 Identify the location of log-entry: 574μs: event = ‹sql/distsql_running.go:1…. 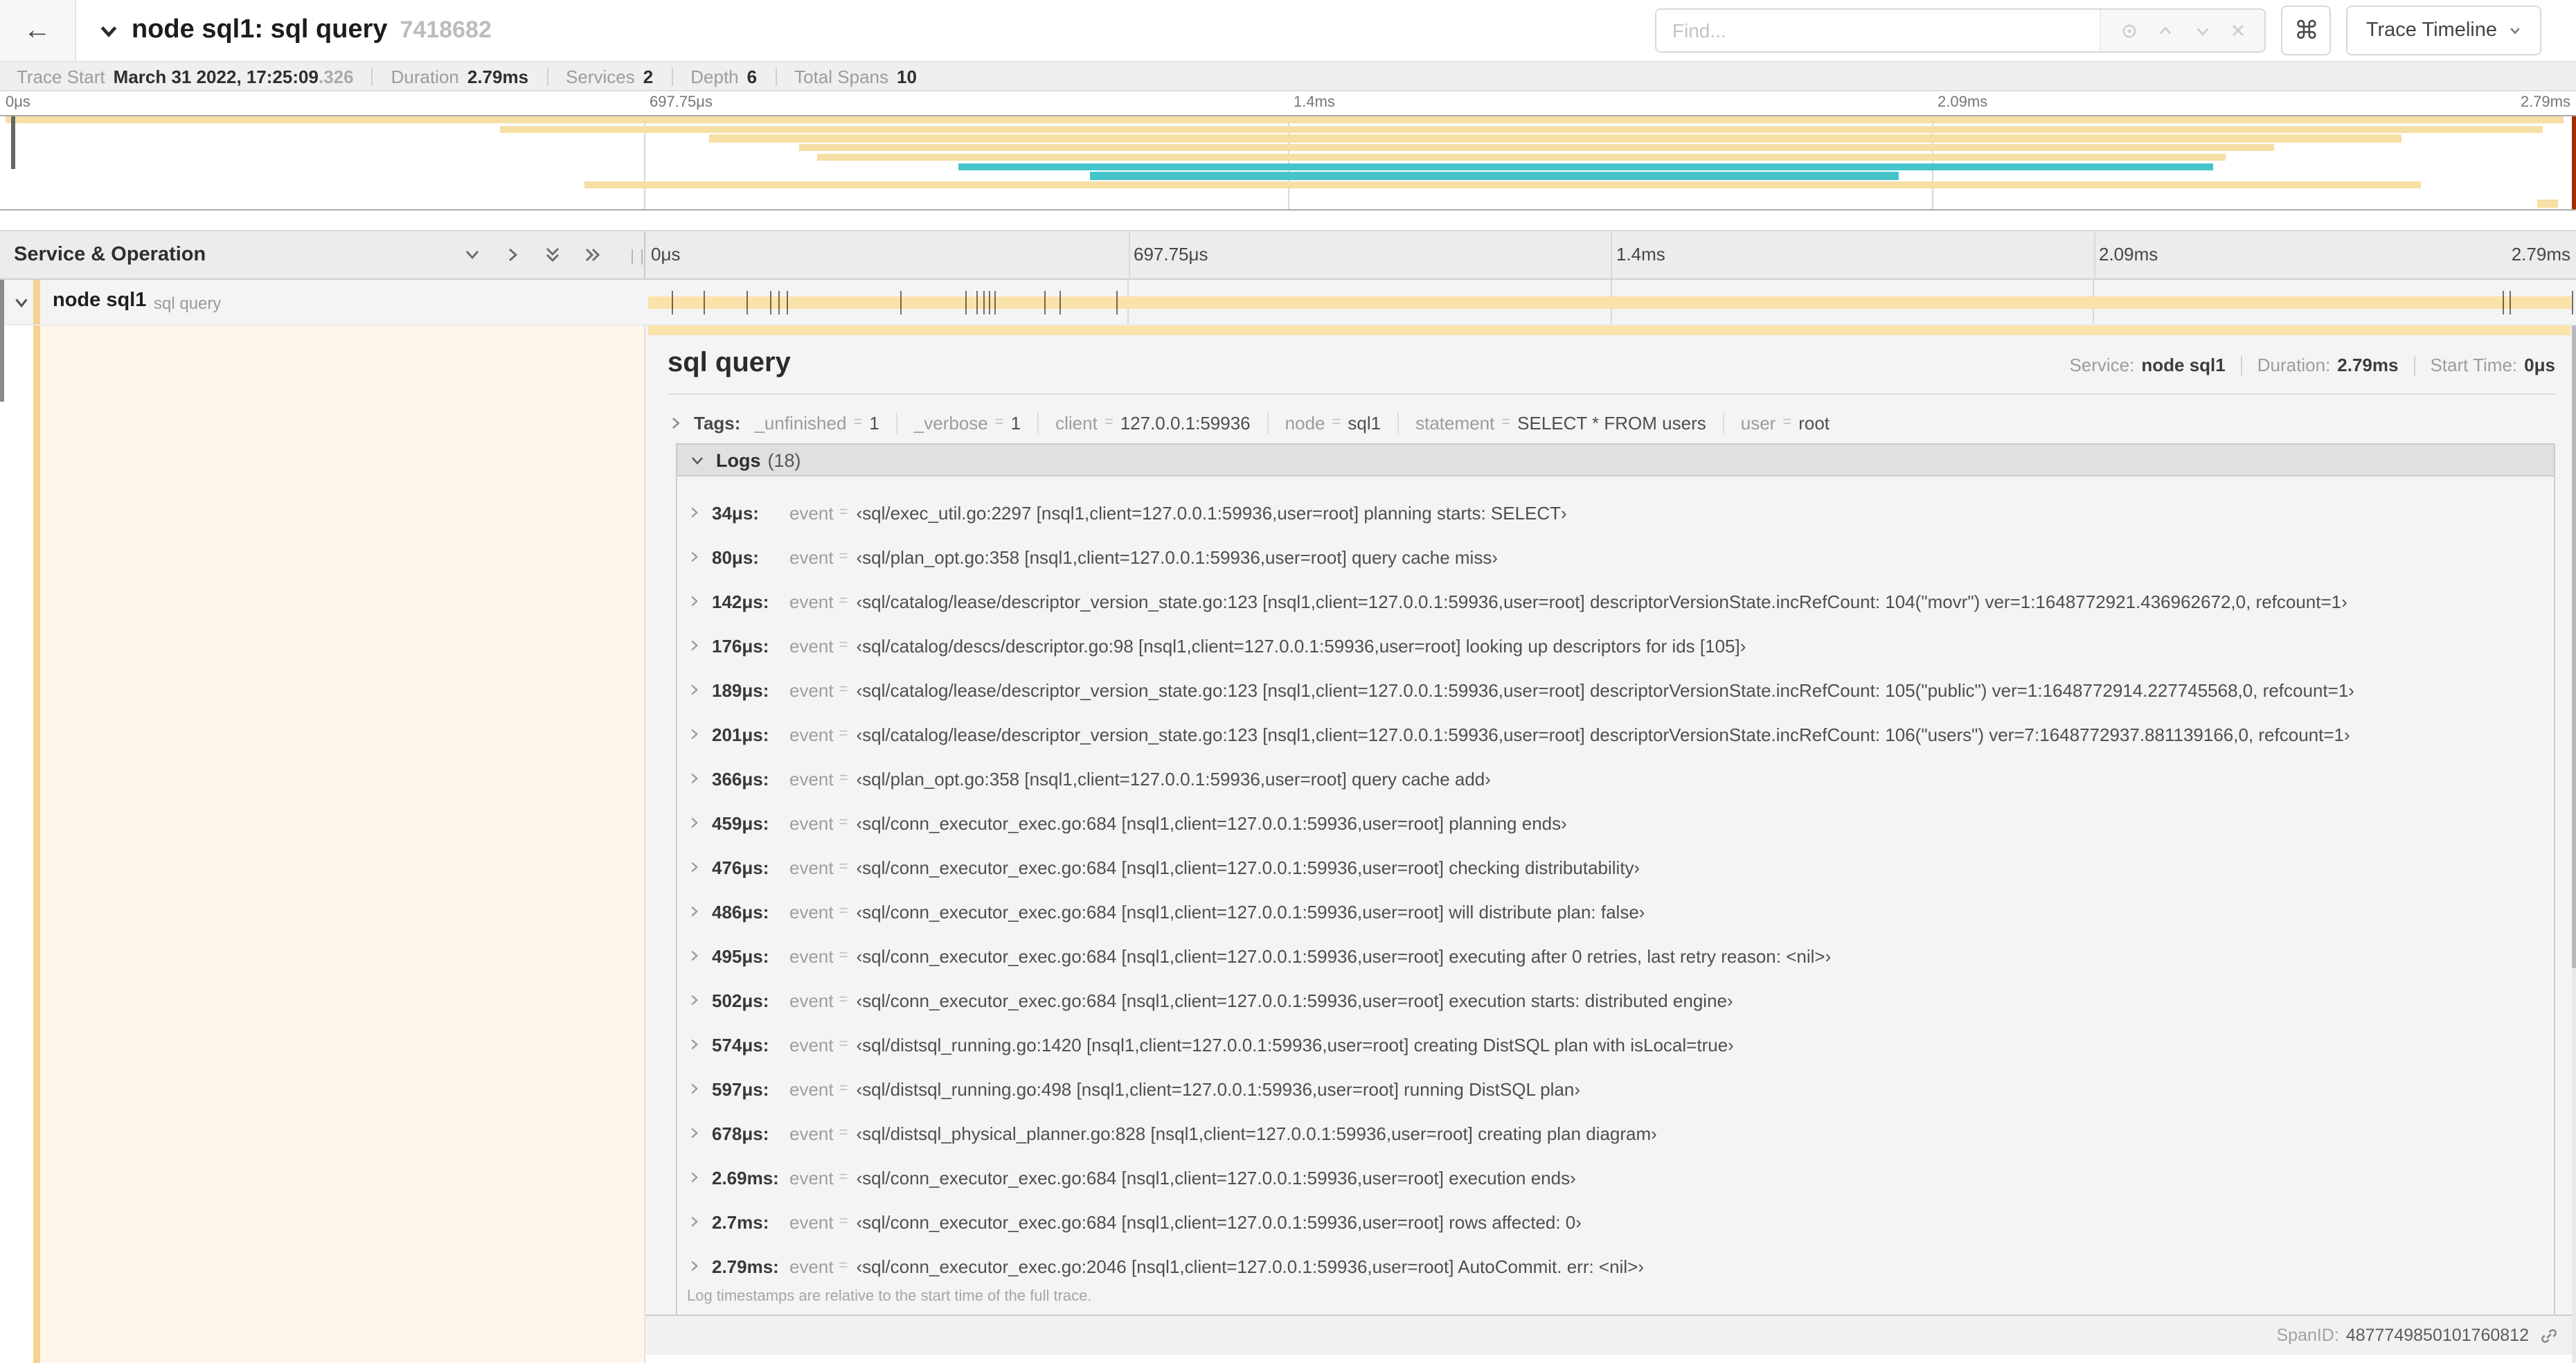
(1618, 1044).